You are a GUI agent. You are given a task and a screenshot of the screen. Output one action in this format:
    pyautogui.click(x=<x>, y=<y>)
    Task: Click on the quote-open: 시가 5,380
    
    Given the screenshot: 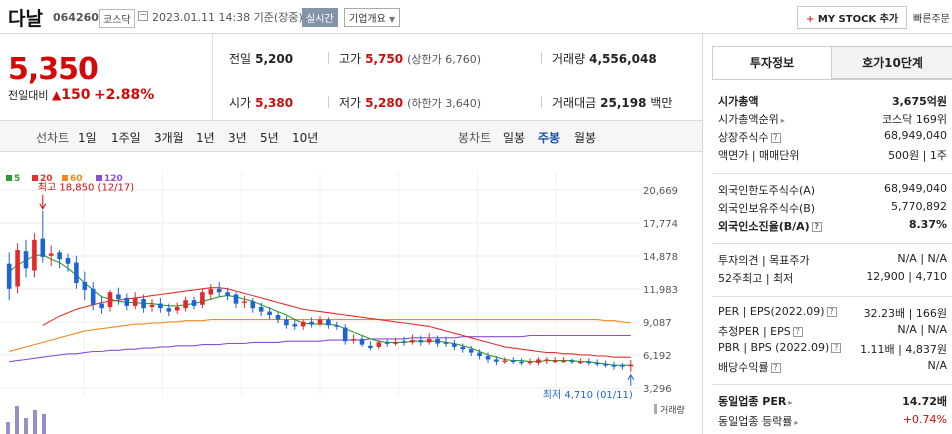 What is the action you would take?
    pyautogui.click(x=261, y=103)
    